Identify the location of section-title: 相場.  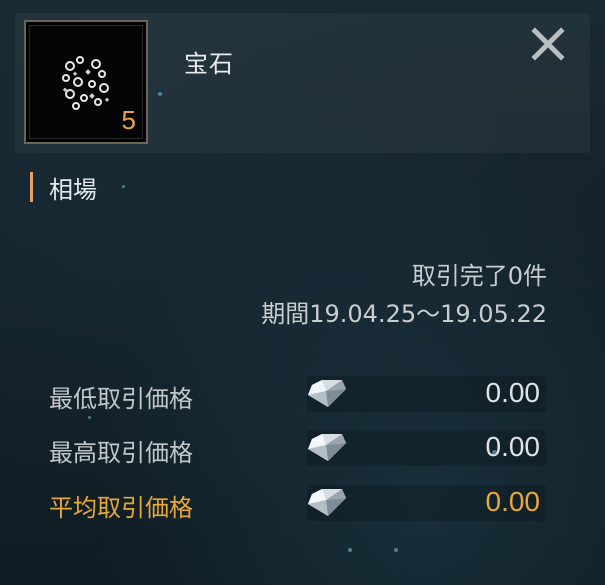
(73, 190).